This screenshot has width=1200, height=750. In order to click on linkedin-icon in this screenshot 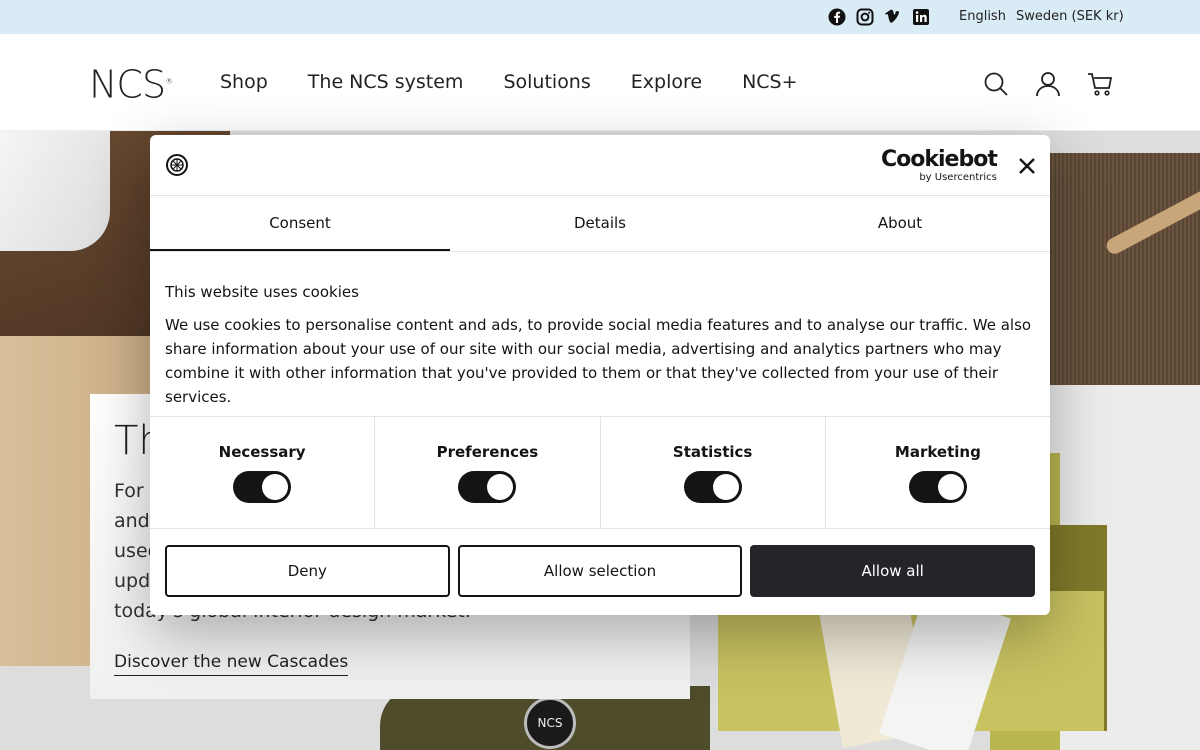, I will do `click(921, 17)`.